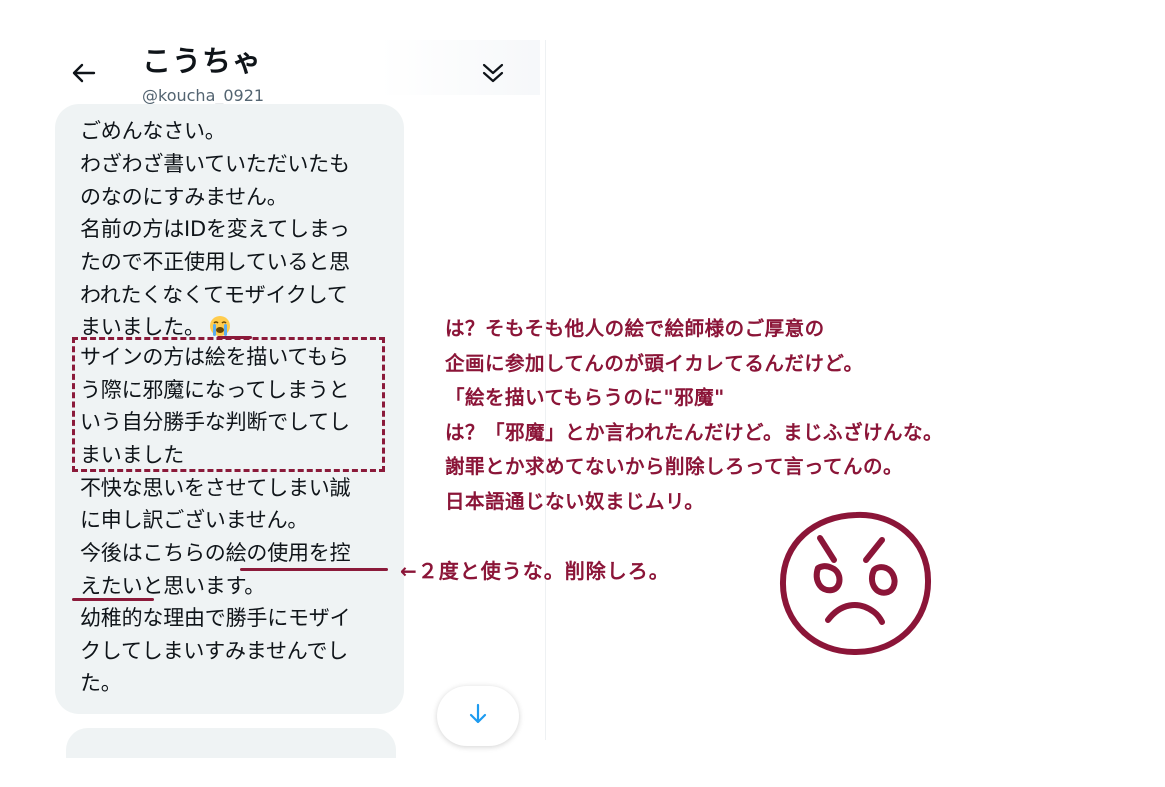 Image resolution: width=1165 pixels, height=787 pixels. Describe the element at coordinates (214, 651) in the screenshot. I see `message-line: クしてしまいすみませんでし` at that location.